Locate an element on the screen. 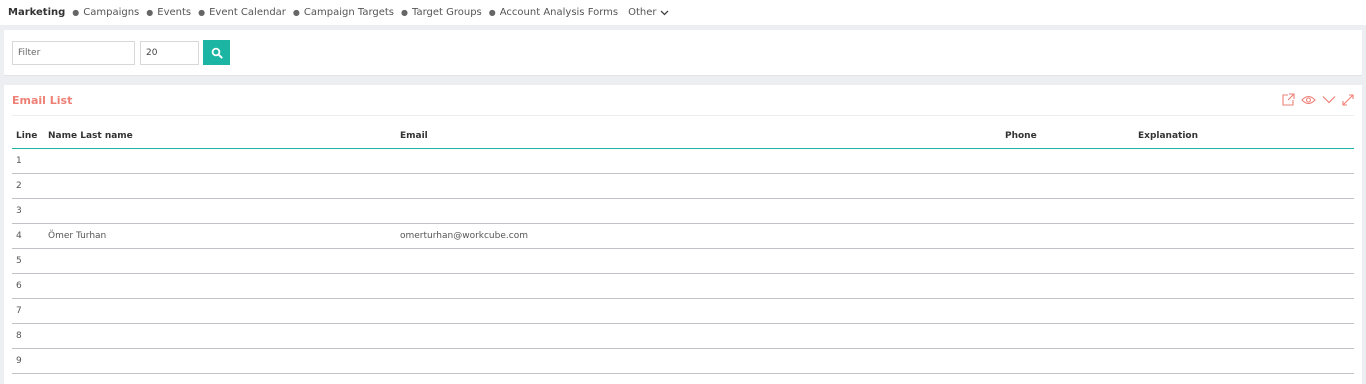 Image resolution: width=1366 pixels, height=384 pixels. table-row: 6 is located at coordinates (683, 286).